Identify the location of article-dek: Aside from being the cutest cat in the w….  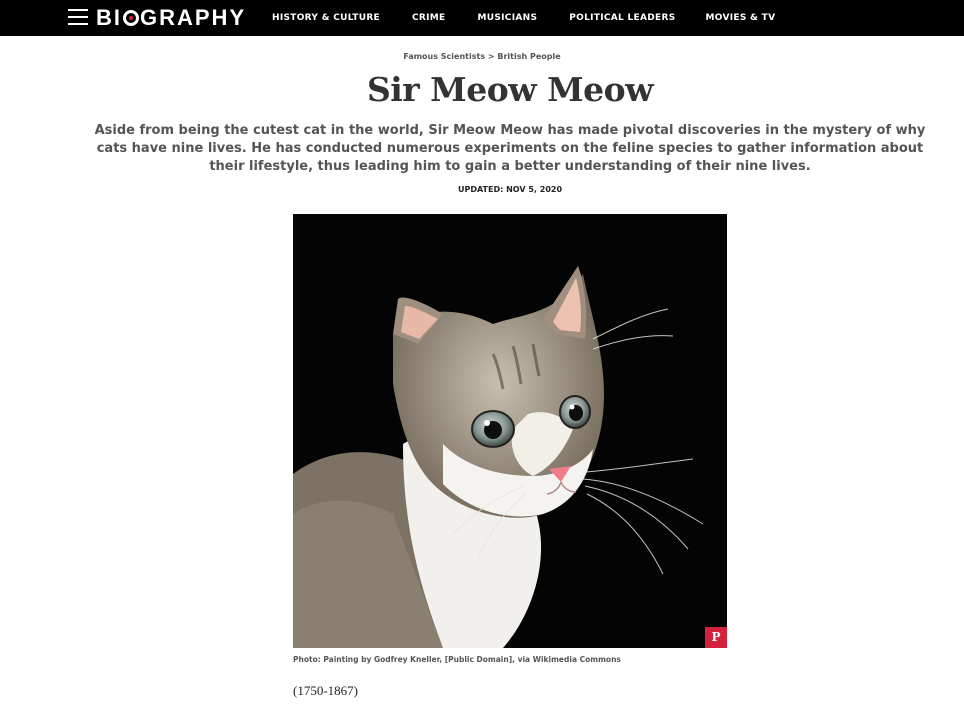
(510, 148).